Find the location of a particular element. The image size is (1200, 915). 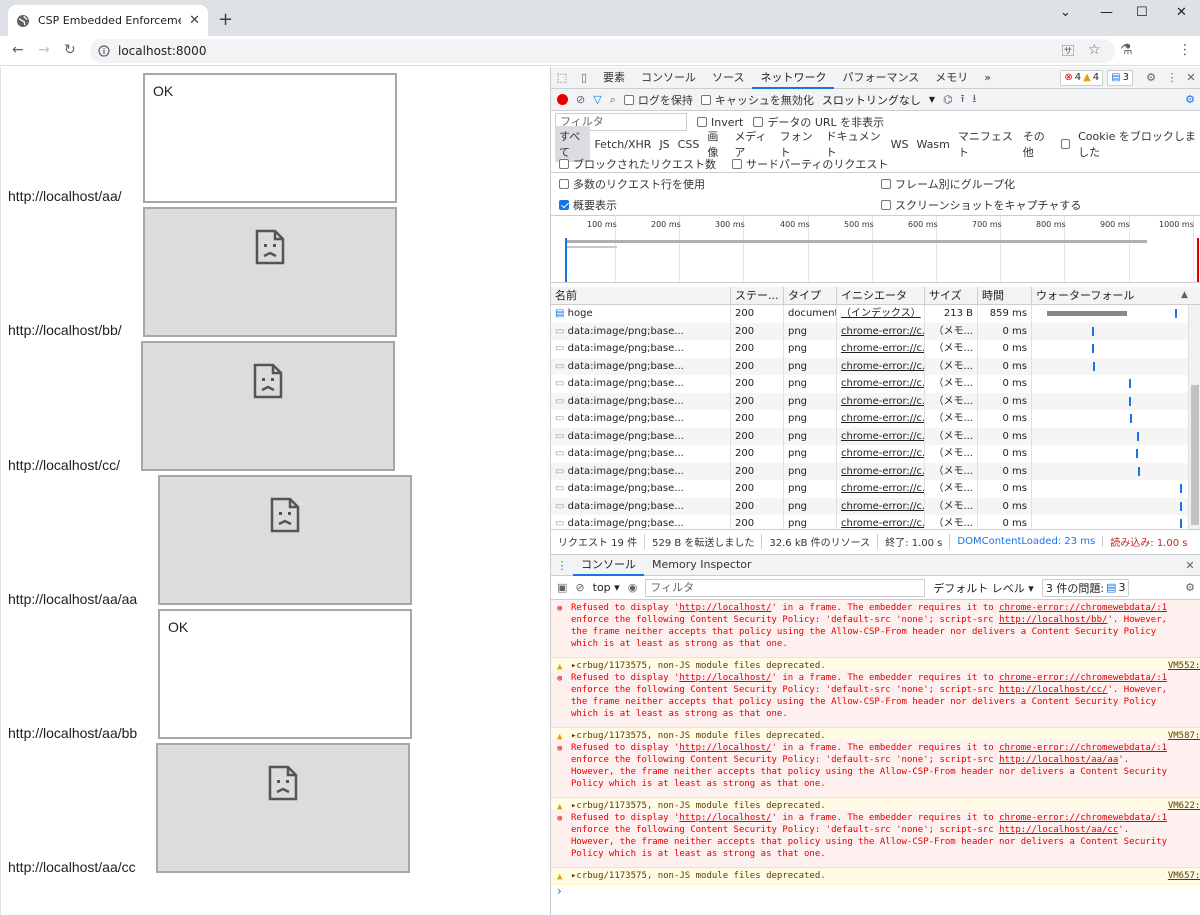

iframe-aa-bb: OK is located at coordinates (285, 674).